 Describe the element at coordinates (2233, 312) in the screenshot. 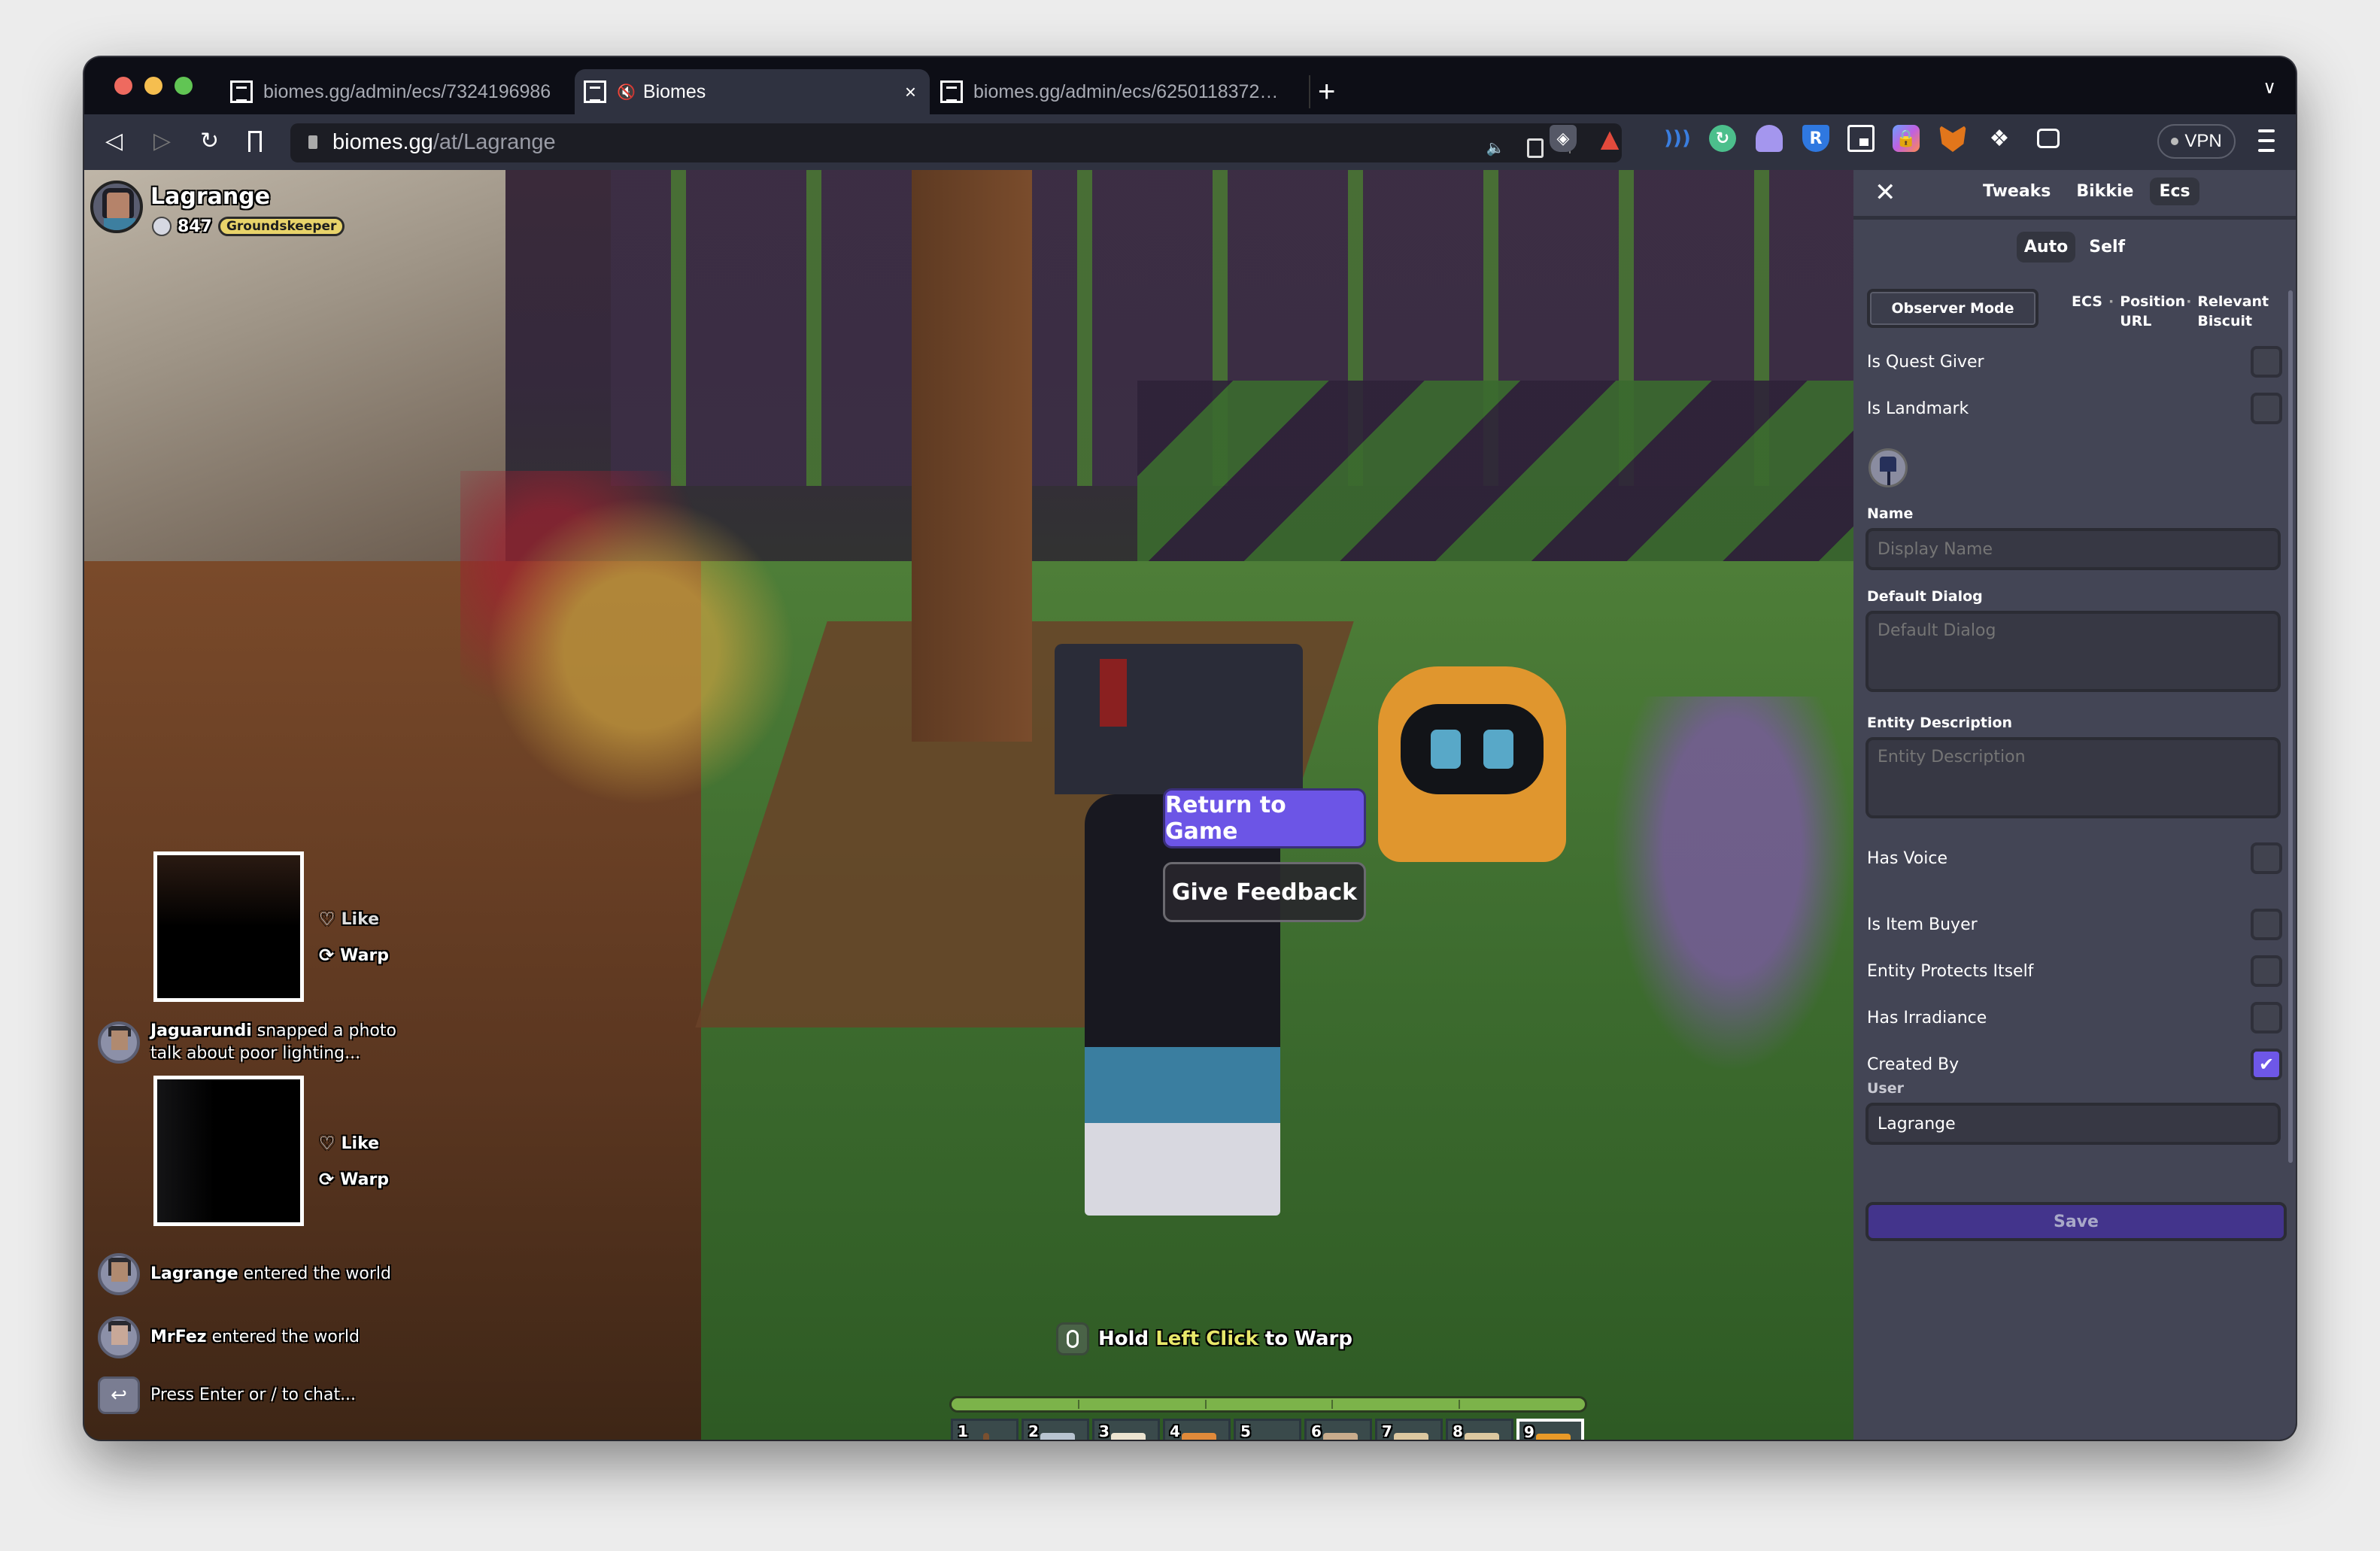

I see `relevant-biscuit-link: Relevant Biscuit` at that location.